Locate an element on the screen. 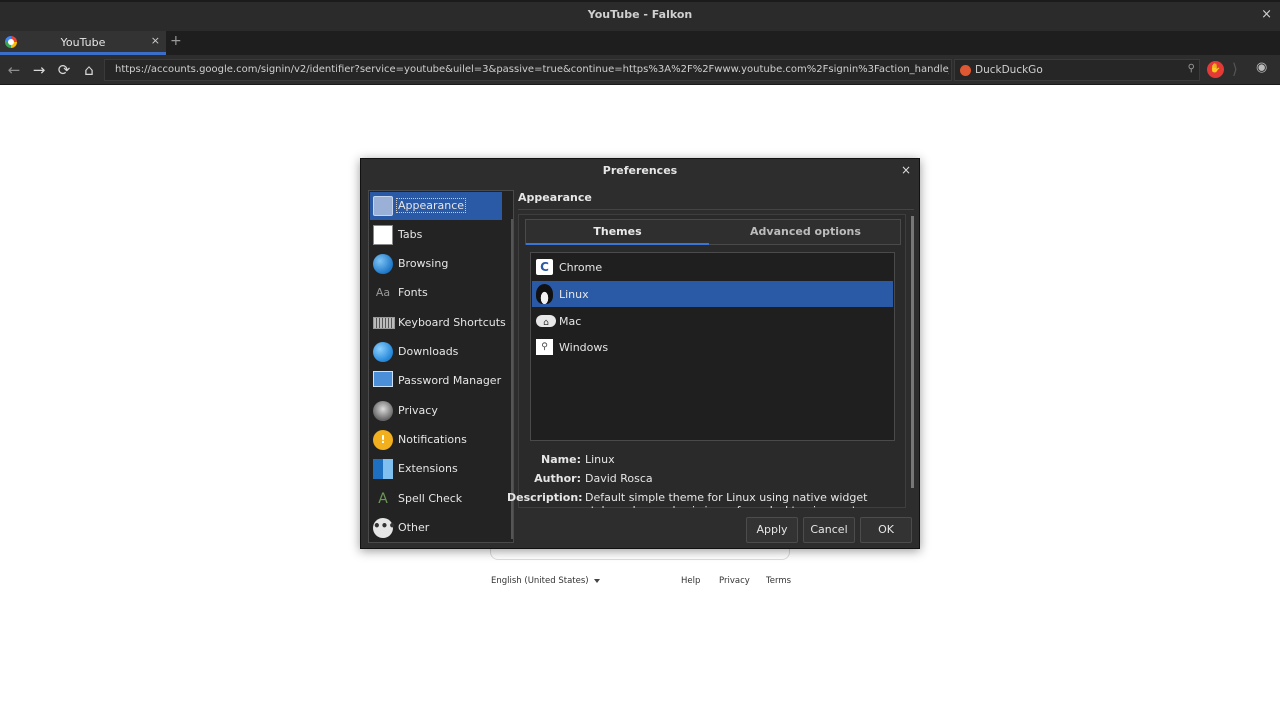 This screenshot has width=1280, height=702. category-label: Fonts is located at coordinates (413, 292).